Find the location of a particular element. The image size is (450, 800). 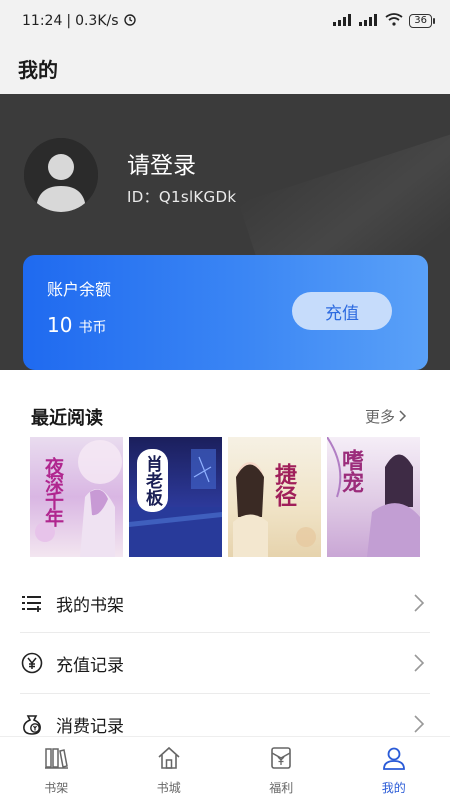

list-icon is located at coordinates (32, 603).